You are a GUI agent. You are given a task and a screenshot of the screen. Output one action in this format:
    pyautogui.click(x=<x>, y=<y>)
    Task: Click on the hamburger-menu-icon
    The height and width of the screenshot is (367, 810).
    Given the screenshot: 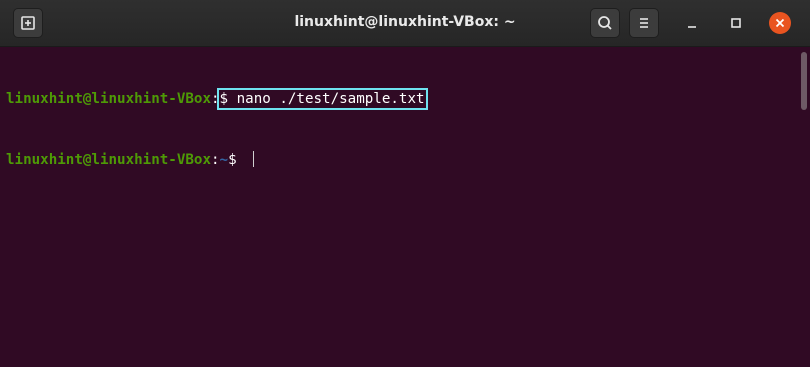 What is the action you would take?
    pyautogui.click(x=644, y=23)
    